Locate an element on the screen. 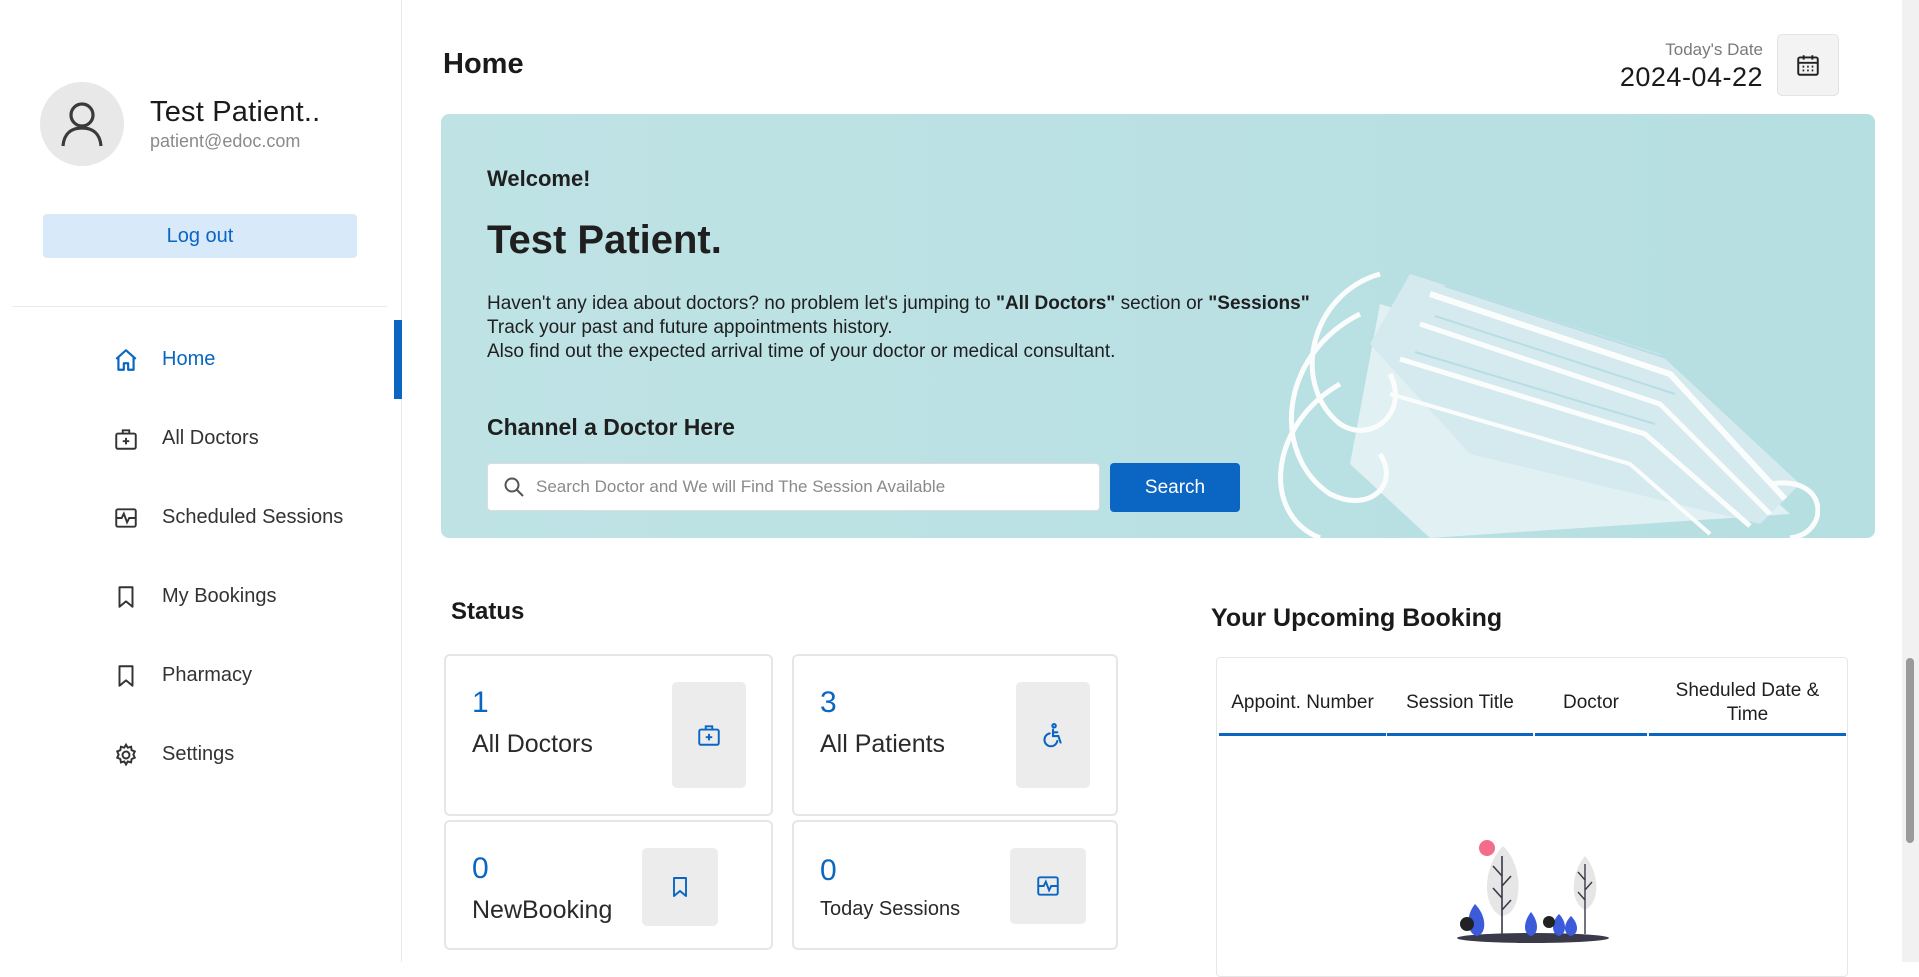 The width and height of the screenshot is (1919, 977). sidebar-item-all-doctors: All Doctors is located at coordinates (201, 438).